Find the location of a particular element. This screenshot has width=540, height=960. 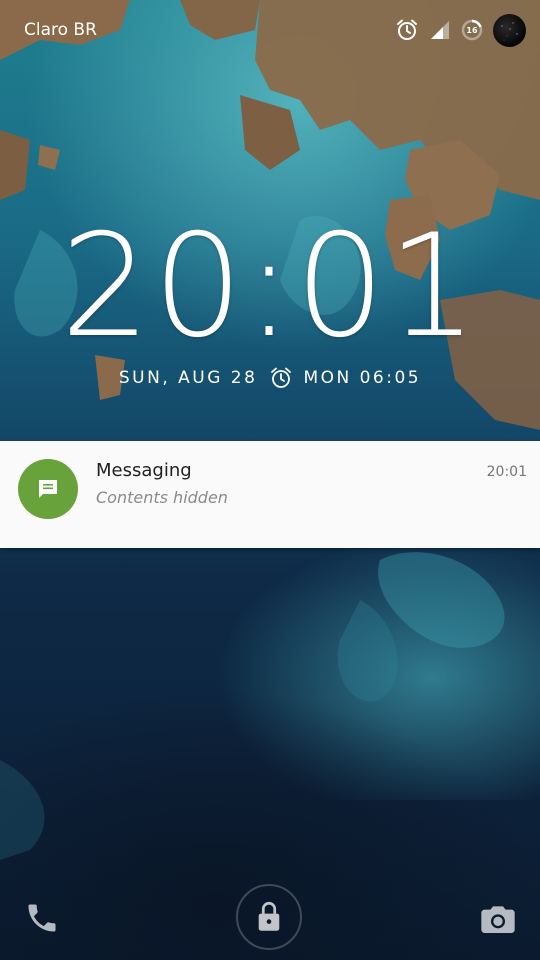

notification-title: Messaging is located at coordinates (144, 470).